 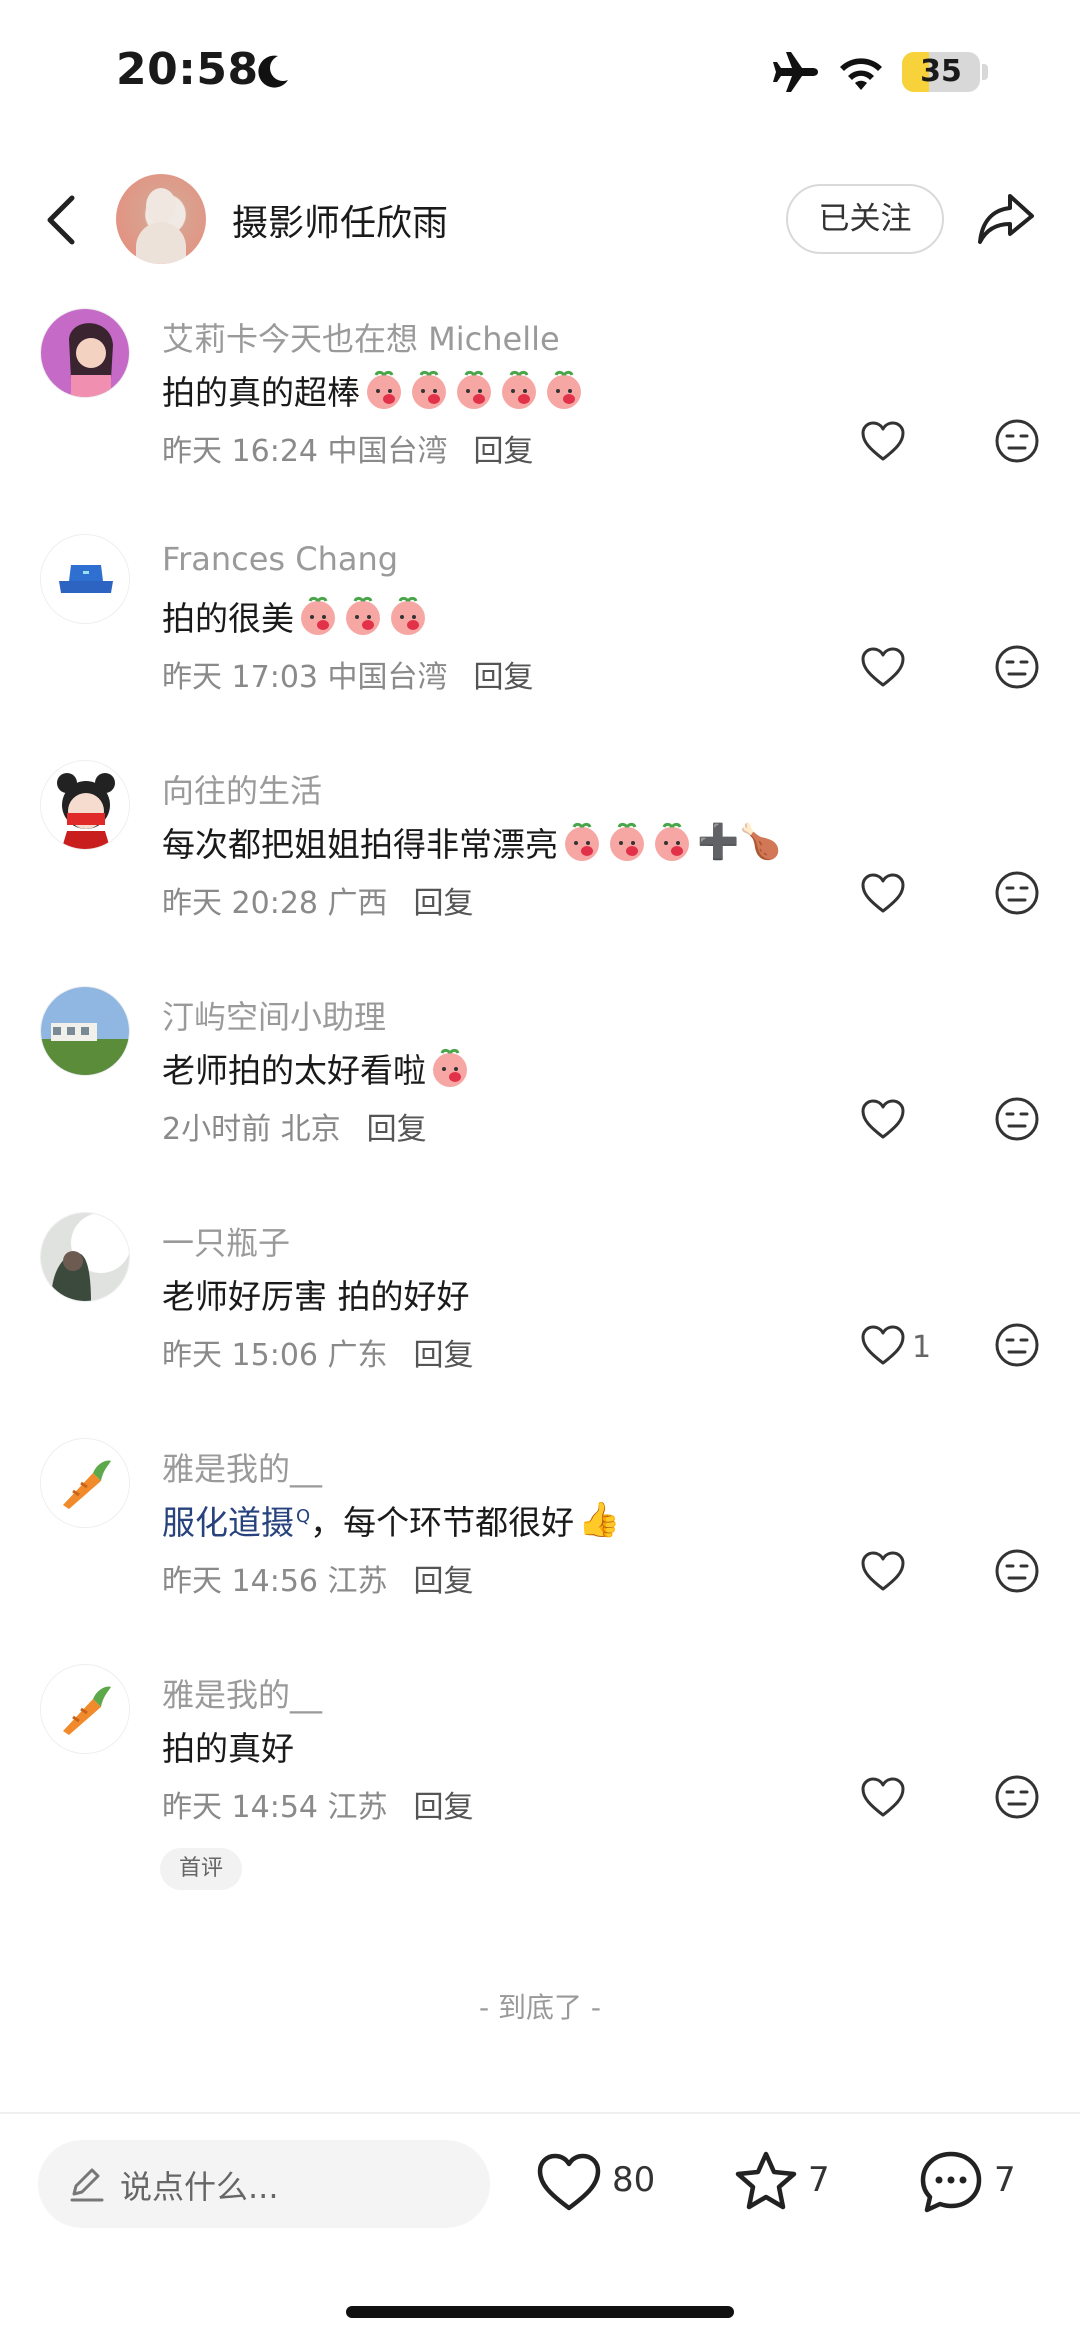 I want to click on comment-item: 雅是我的__ 拍的真好昨天 14:54 江苏 回复, so click(x=540, y=1777).